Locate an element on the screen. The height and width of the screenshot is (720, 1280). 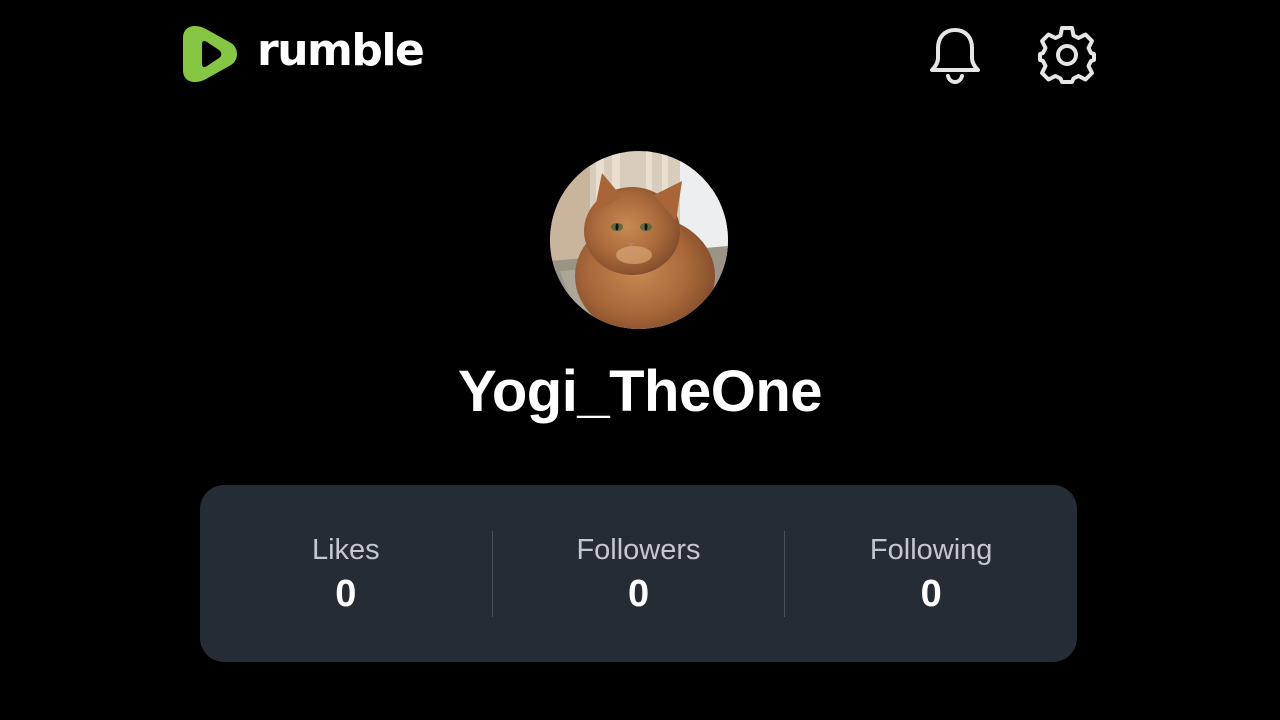
rumble-logo: rumble is located at coordinates (303, 54).